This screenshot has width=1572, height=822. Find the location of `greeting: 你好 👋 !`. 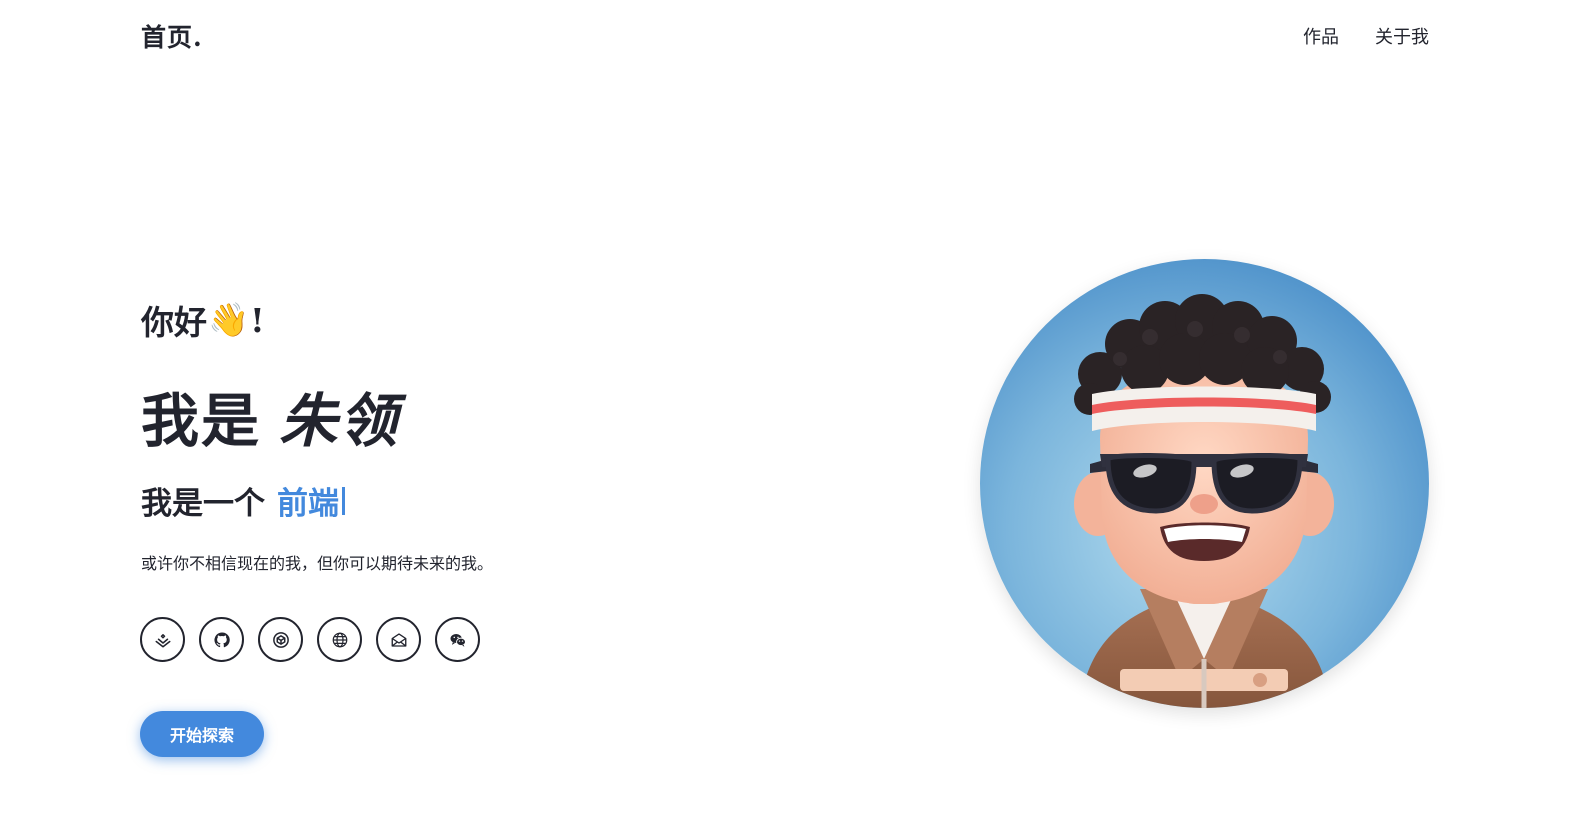

greeting: 你好 👋 ! is located at coordinates (203, 320).